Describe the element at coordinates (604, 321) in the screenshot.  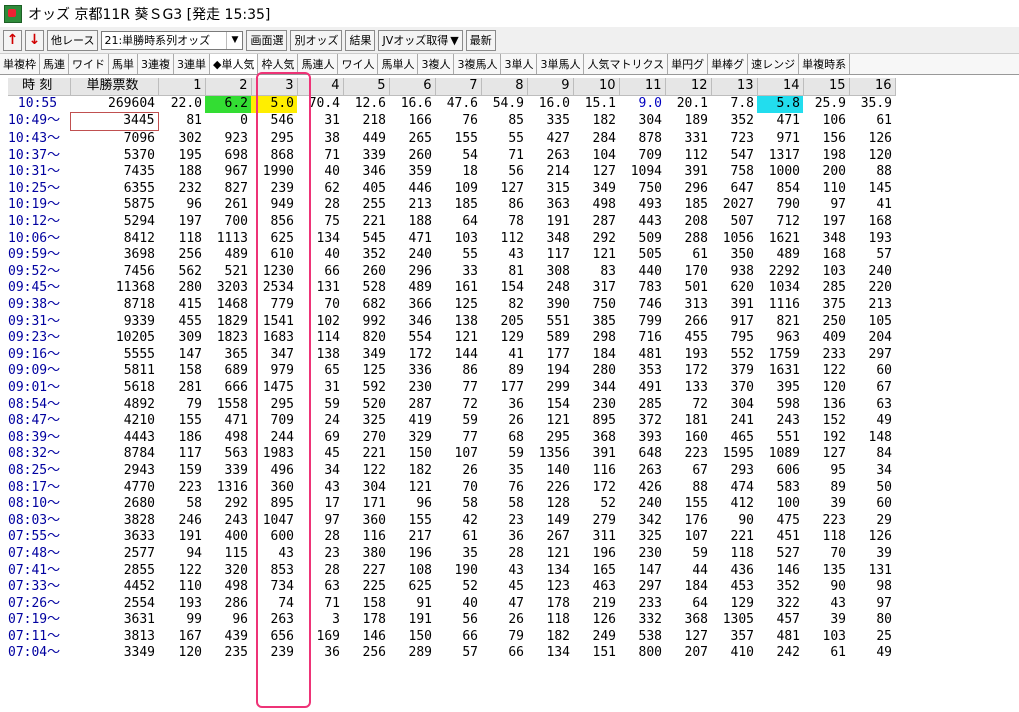
I see `votes-cell: 385` at that location.